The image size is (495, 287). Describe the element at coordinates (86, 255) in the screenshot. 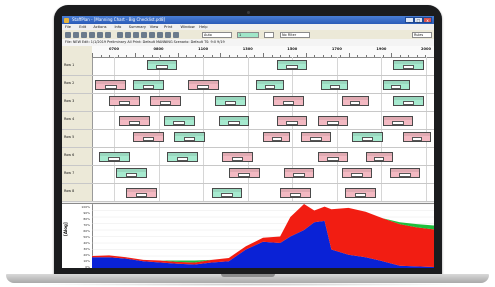

I see `y-tick-label: 20%` at that location.